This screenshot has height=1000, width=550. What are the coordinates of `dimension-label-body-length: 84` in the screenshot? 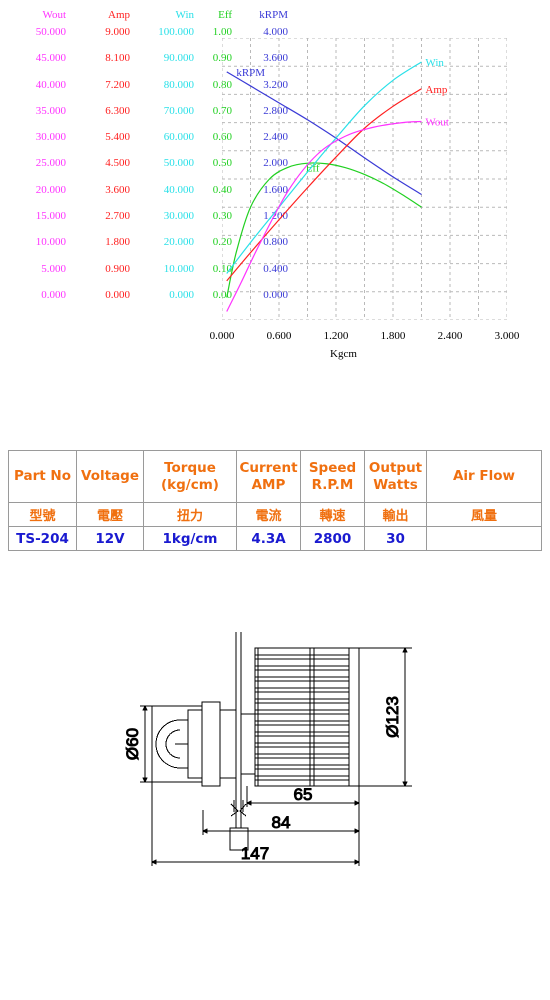 It's located at (281, 822).